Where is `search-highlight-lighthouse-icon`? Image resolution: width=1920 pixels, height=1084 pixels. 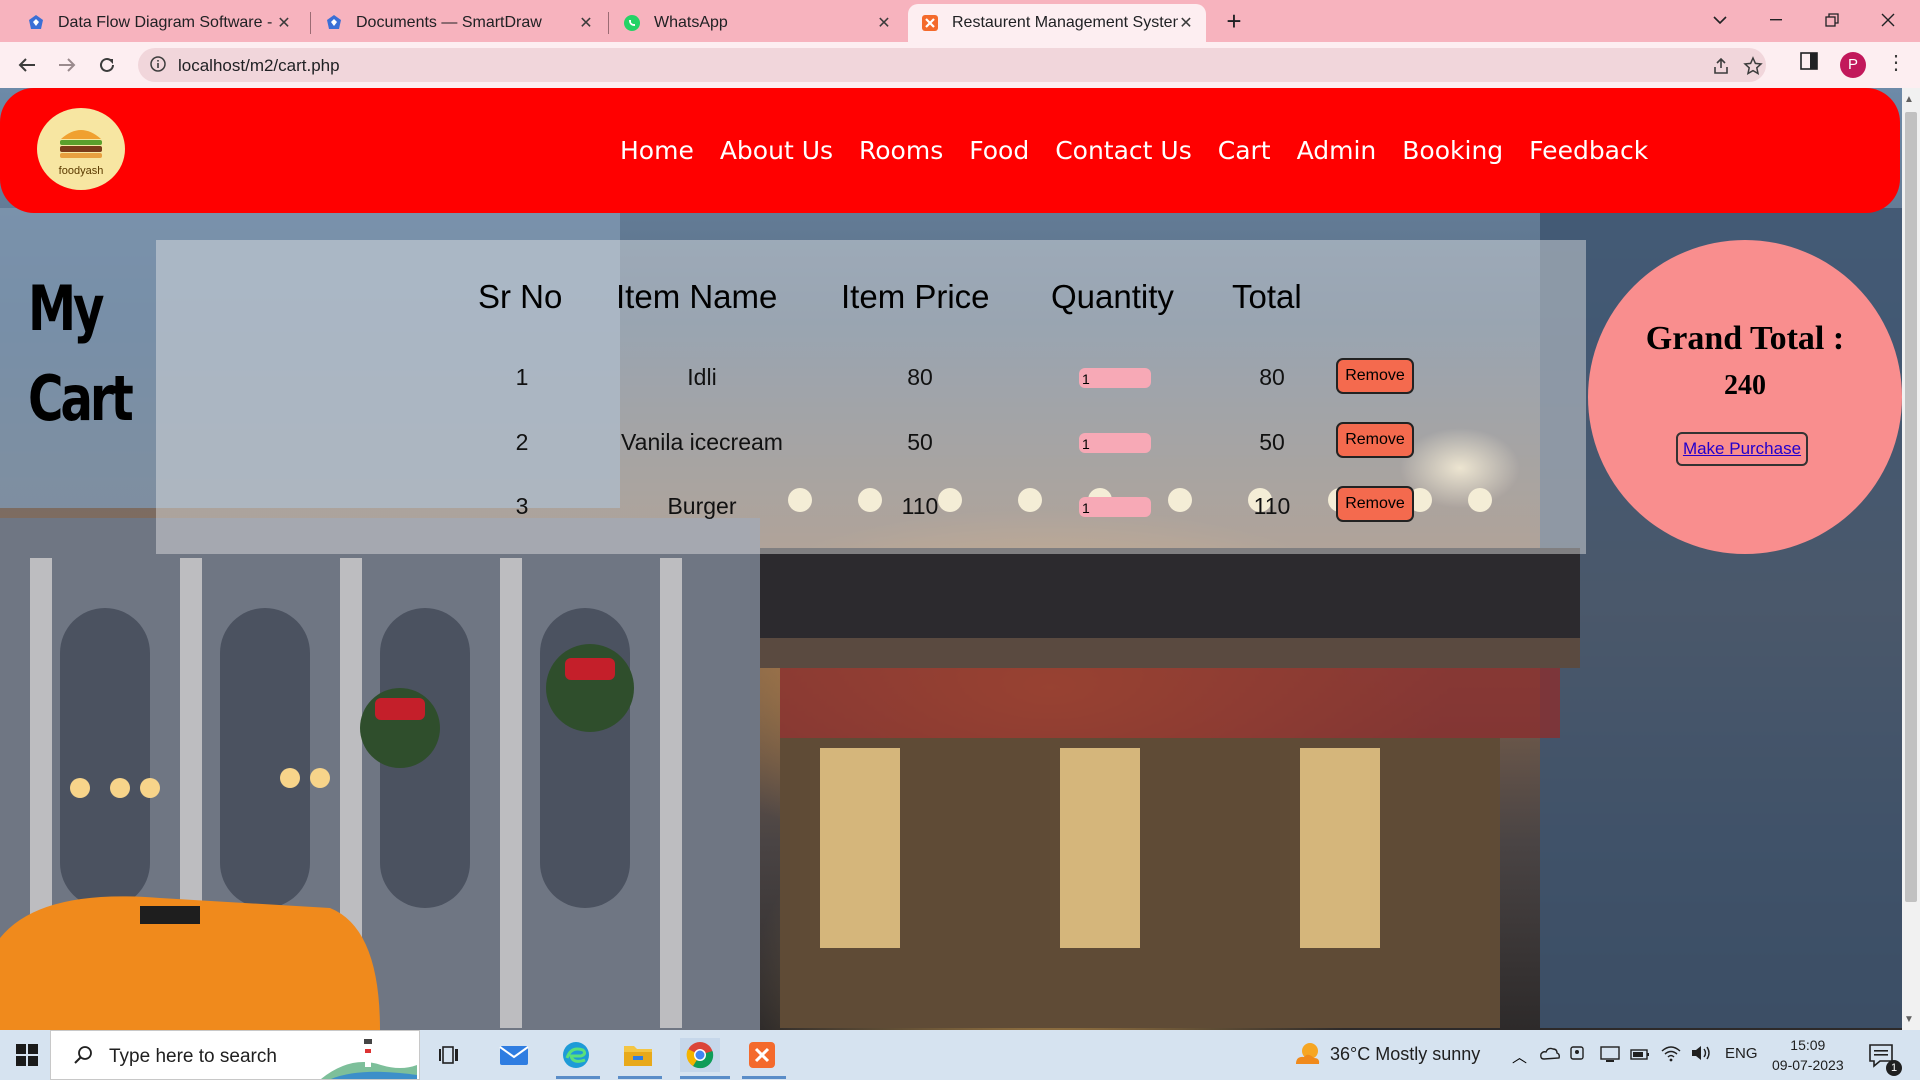
search-highlight-lighthouse-icon is located at coordinates (369, 1059).